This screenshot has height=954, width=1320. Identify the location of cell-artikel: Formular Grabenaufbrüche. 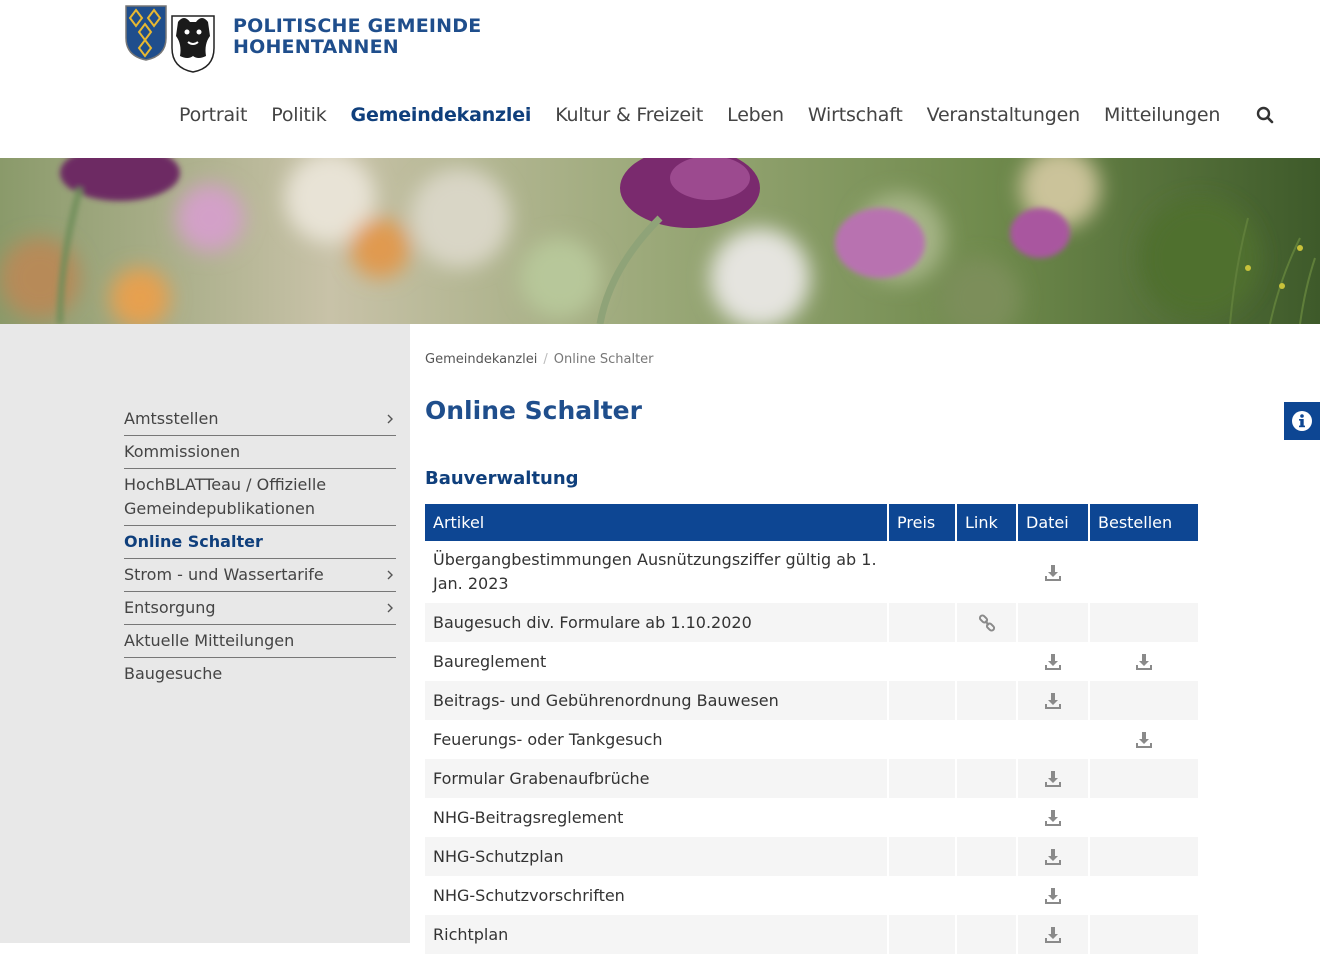
(656, 778).